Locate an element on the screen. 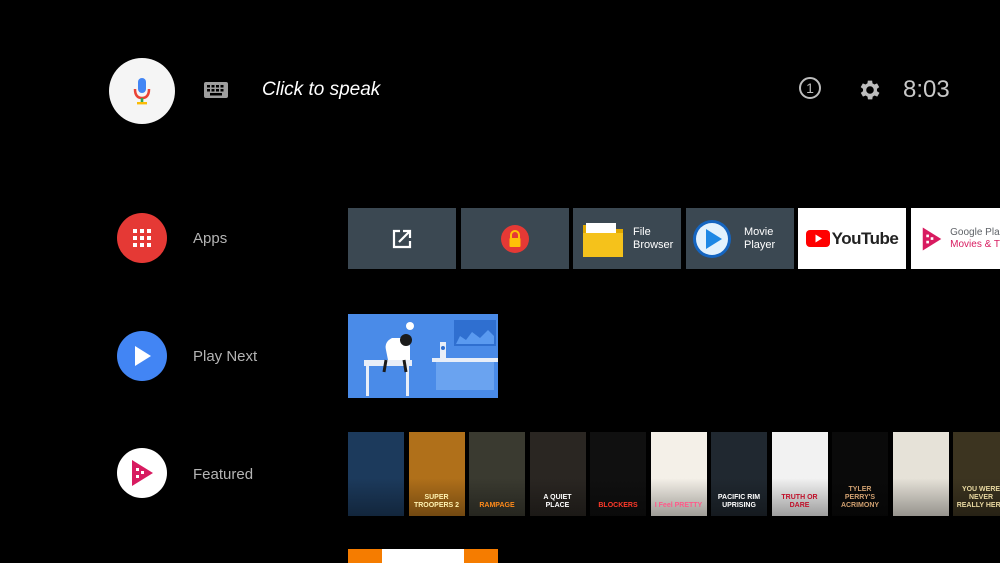 This screenshot has height=563, width=1000. folder-icon is located at coordinates (603, 239).